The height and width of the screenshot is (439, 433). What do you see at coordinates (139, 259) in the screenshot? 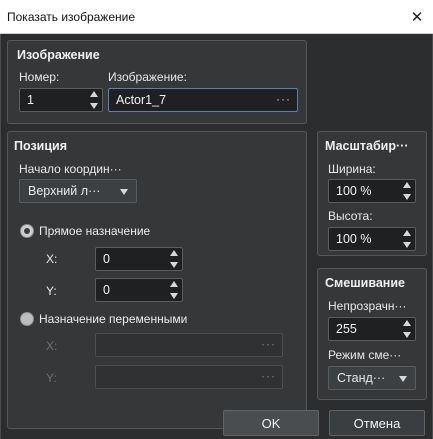
I see `direct-x-stepper: 0` at bounding box center [139, 259].